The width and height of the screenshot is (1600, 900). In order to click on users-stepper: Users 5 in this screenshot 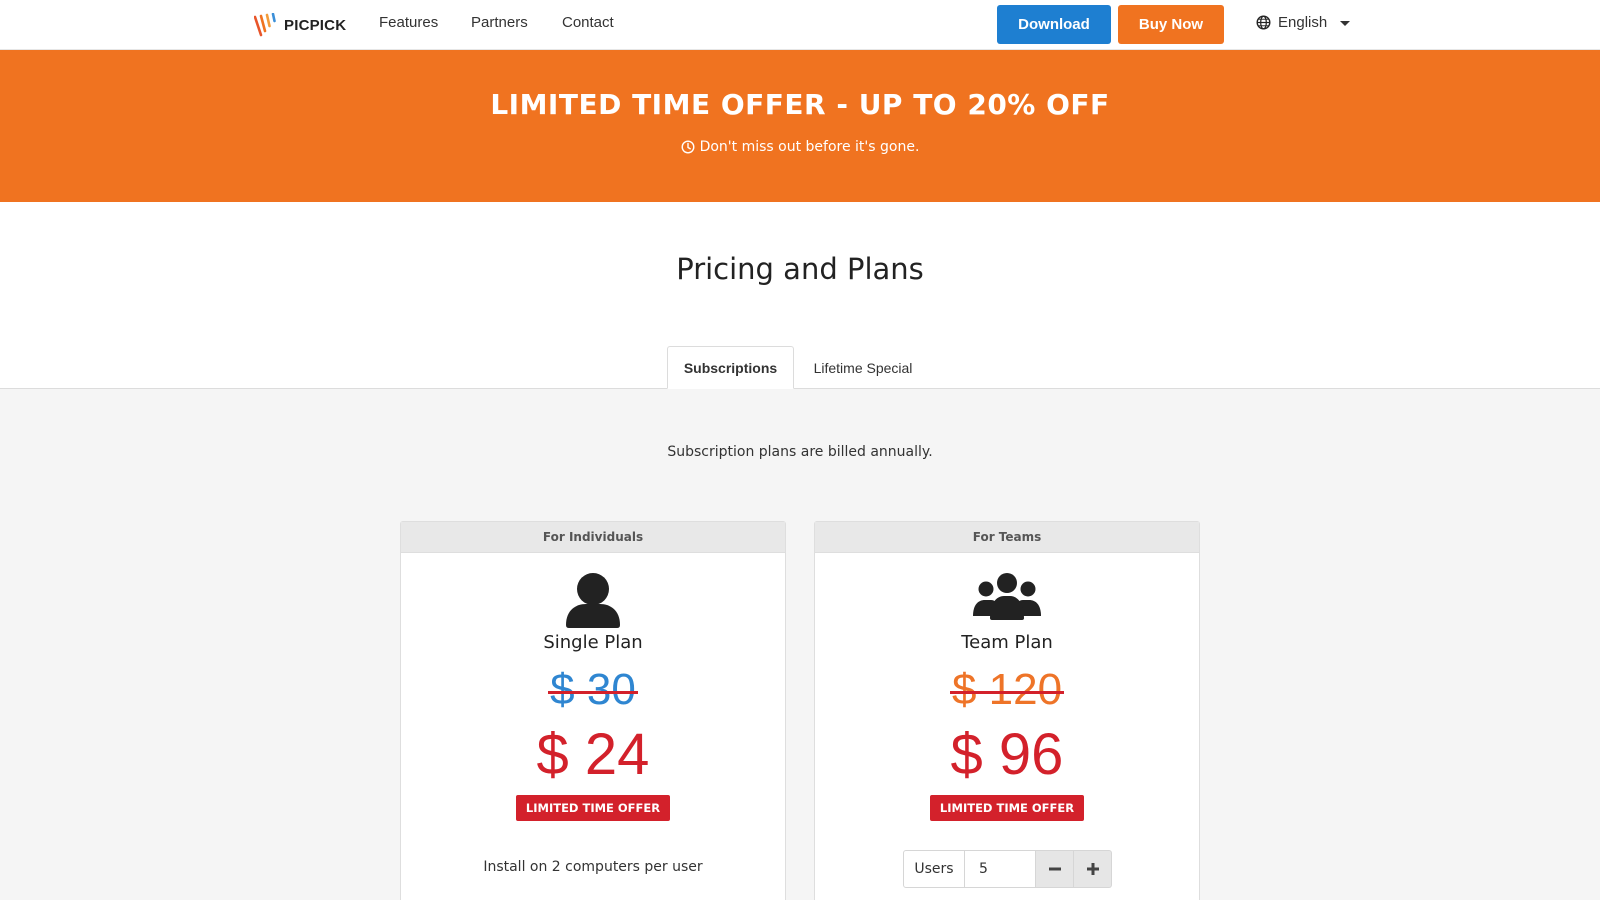, I will do `click(1007, 869)`.